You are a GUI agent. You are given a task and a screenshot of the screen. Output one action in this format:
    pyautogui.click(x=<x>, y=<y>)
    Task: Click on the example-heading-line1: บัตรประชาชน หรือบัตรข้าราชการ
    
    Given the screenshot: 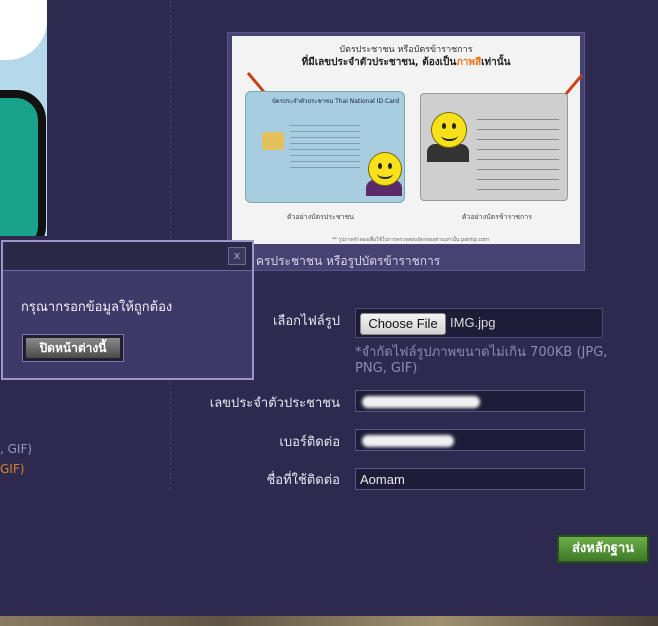 What is the action you would take?
    pyautogui.click(x=406, y=50)
    